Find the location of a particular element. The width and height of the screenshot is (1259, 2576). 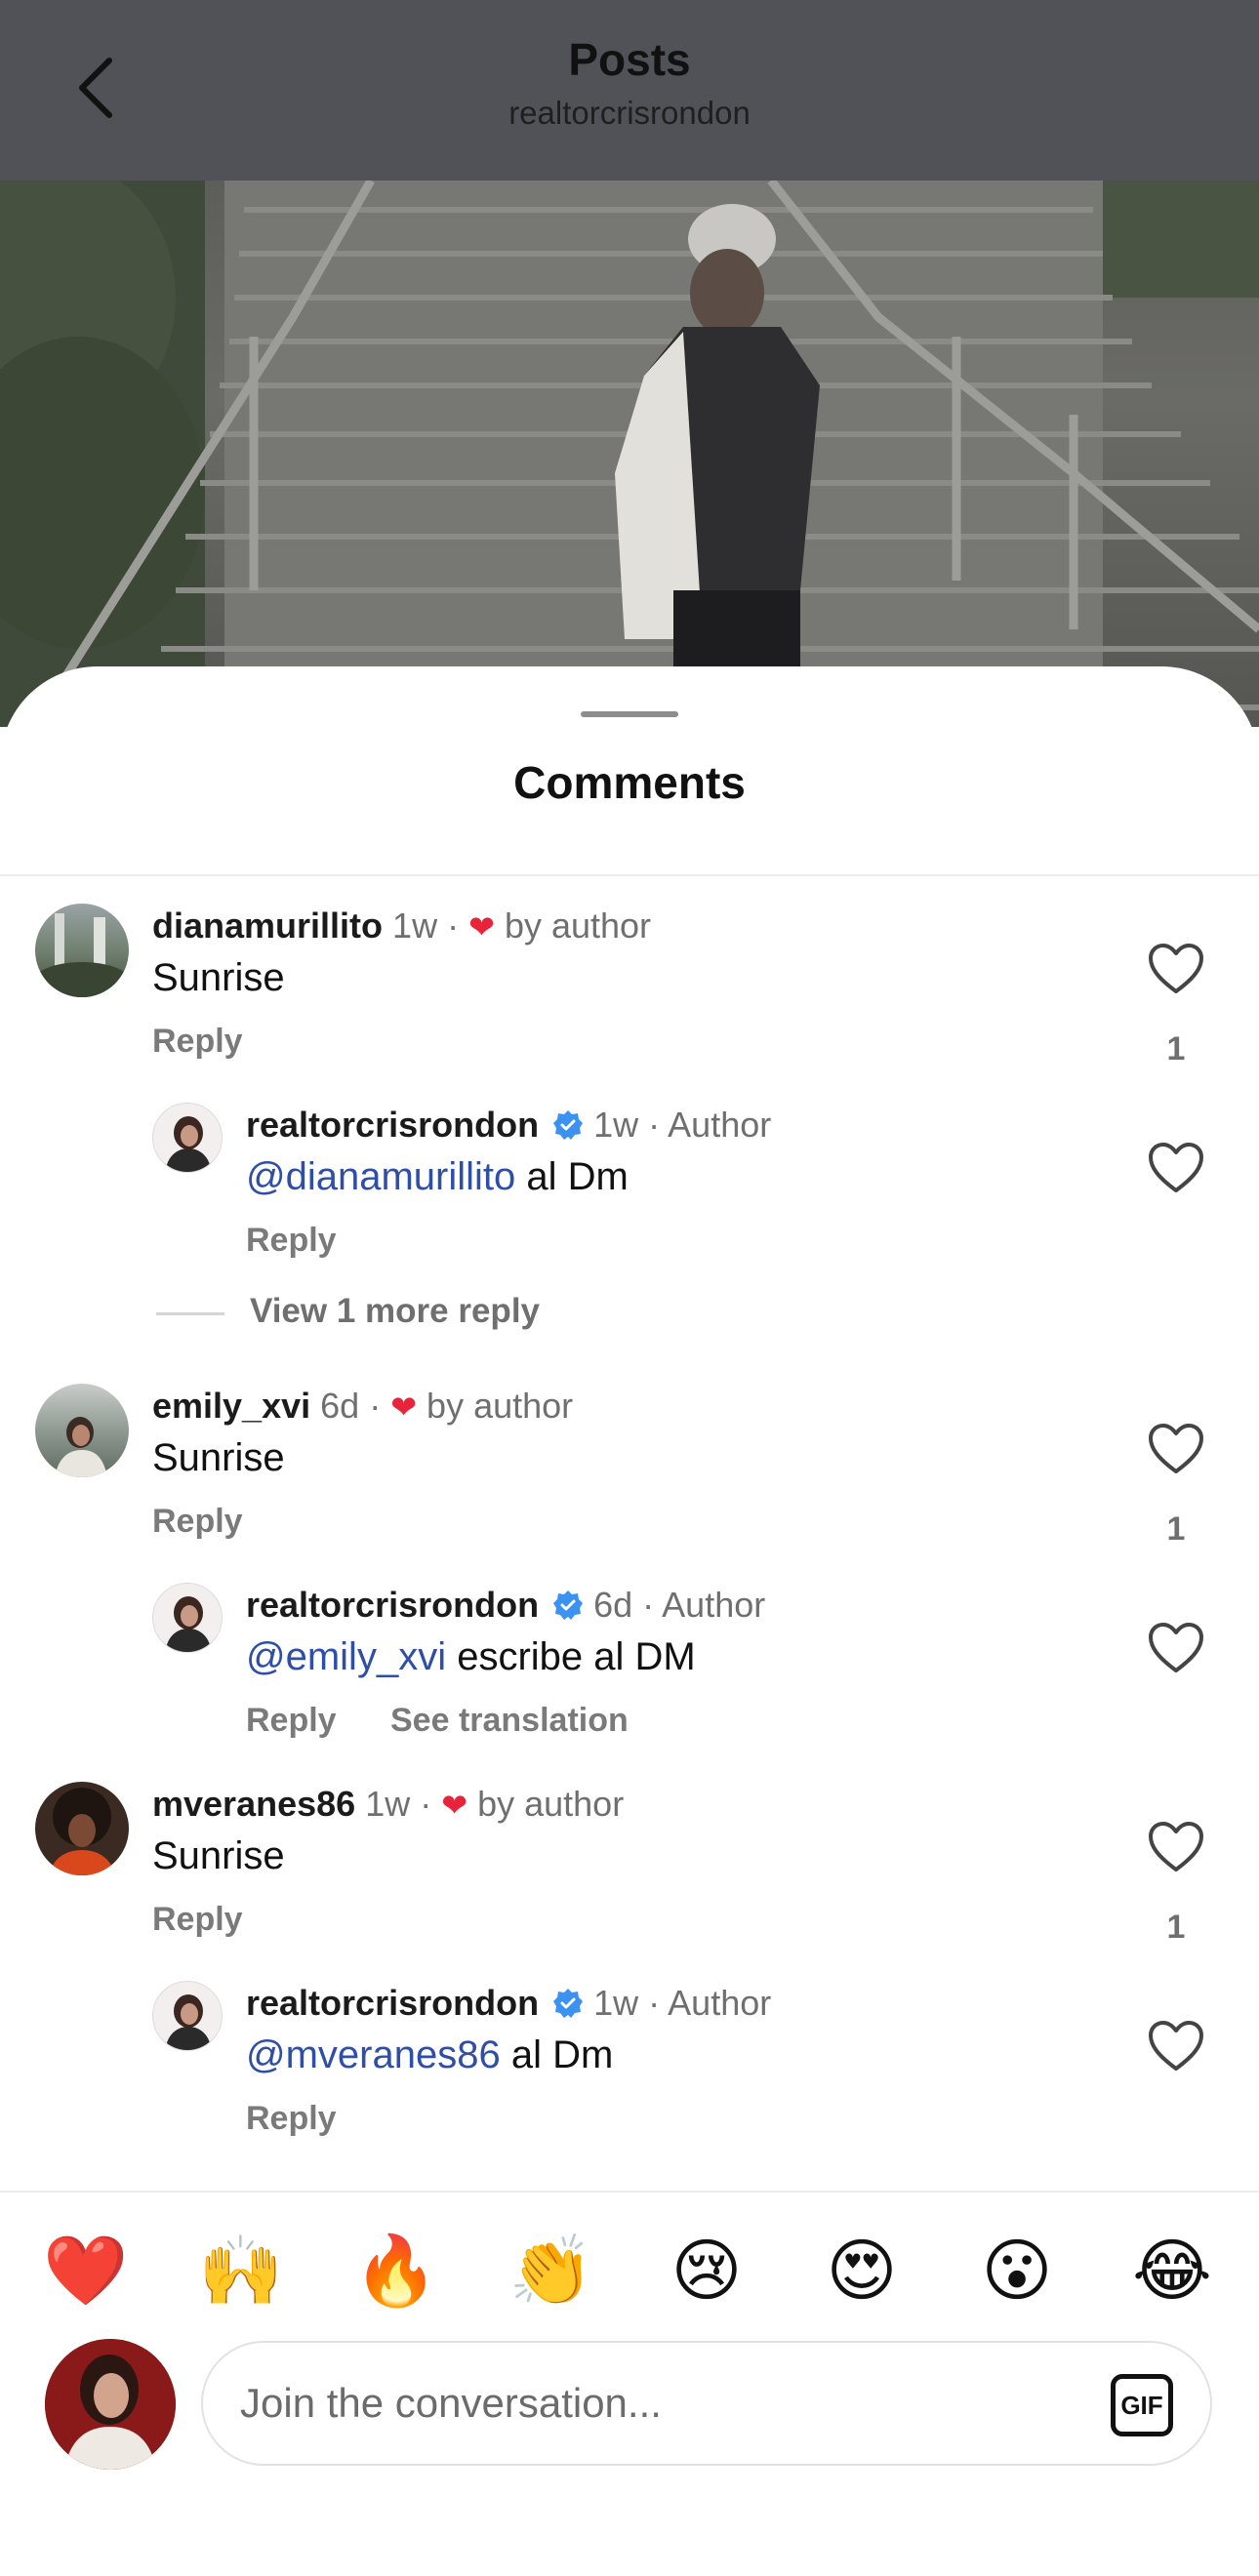

reply-text: @dianamurillito al Dm is located at coordinates (437, 1177).